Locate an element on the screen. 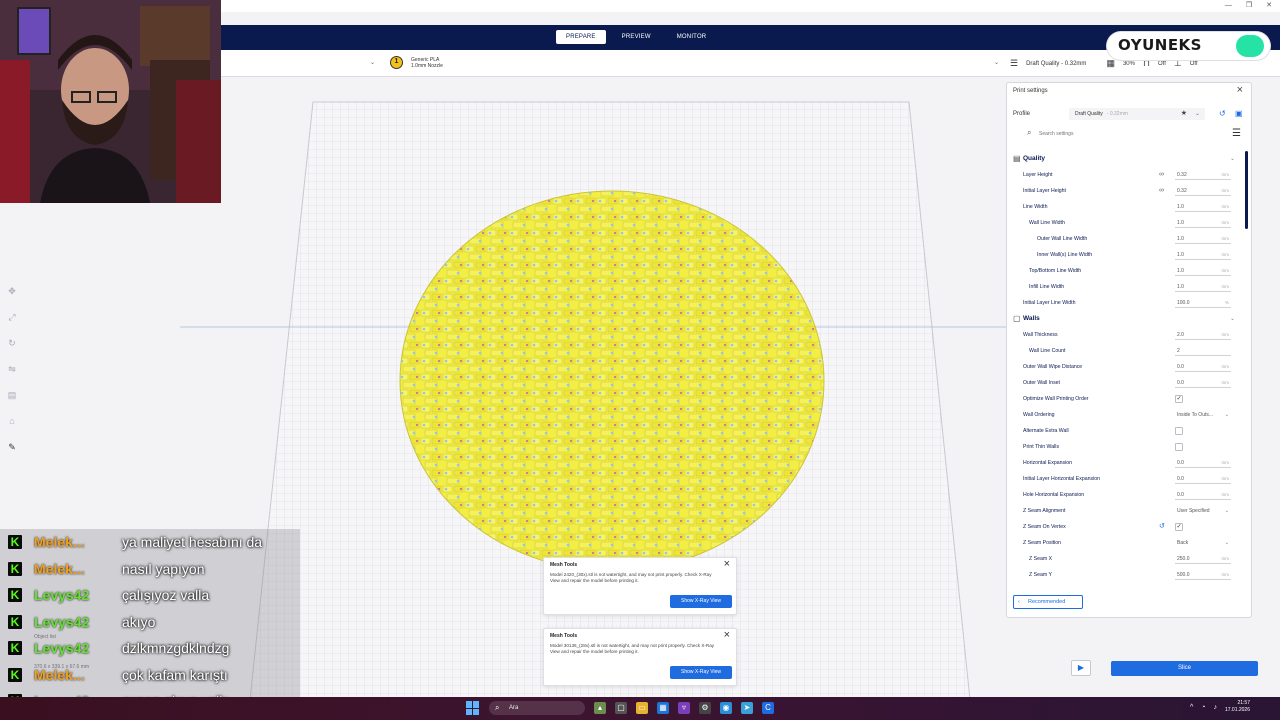  system-tray: ^ ◔ ♪ 21:57 17.01.2026 is located at coordinates (1220, 707).